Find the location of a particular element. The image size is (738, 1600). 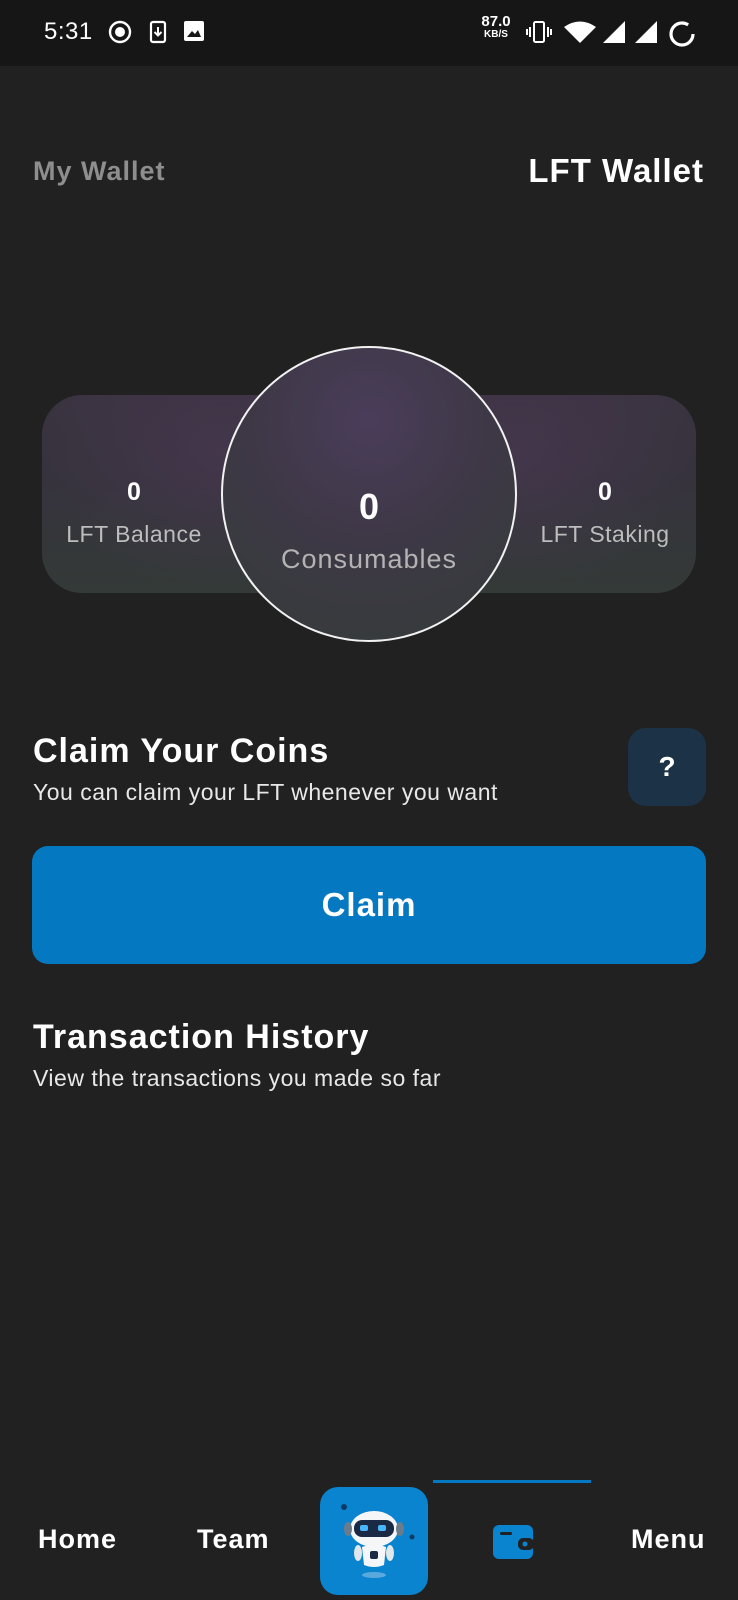

help-button-label: ? is located at coordinates (667, 766).